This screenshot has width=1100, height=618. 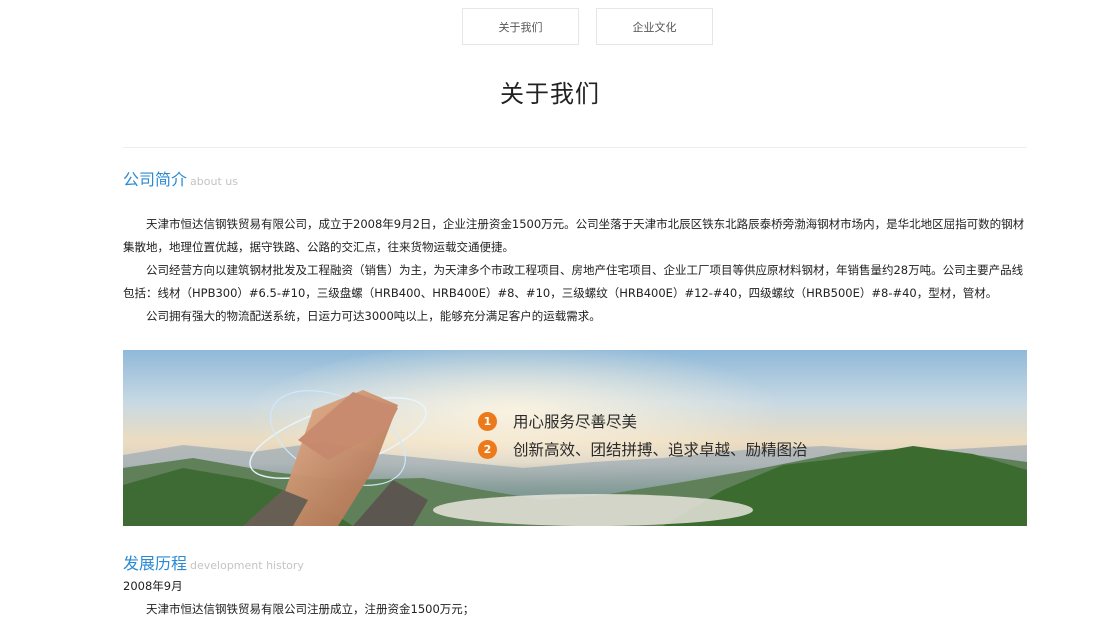 I want to click on about-section-subtitle: about us, so click(x=214, y=181).